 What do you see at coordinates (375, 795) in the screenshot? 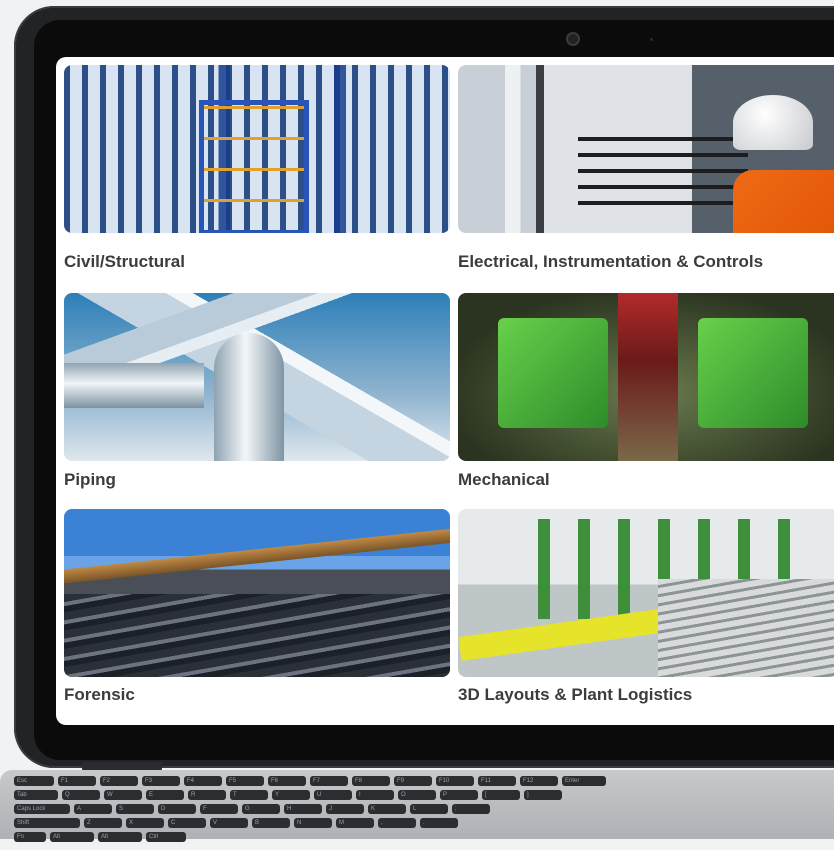
I see `key: I` at bounding box center [375, 795].